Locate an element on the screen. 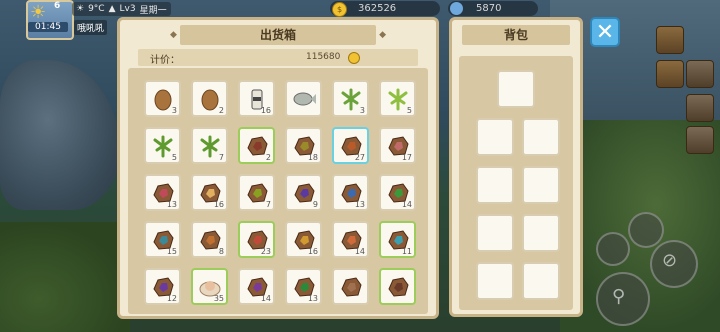 This screenshot has height=332, width=720. shipping-slot: 9 is located at coordinates (303, 192).